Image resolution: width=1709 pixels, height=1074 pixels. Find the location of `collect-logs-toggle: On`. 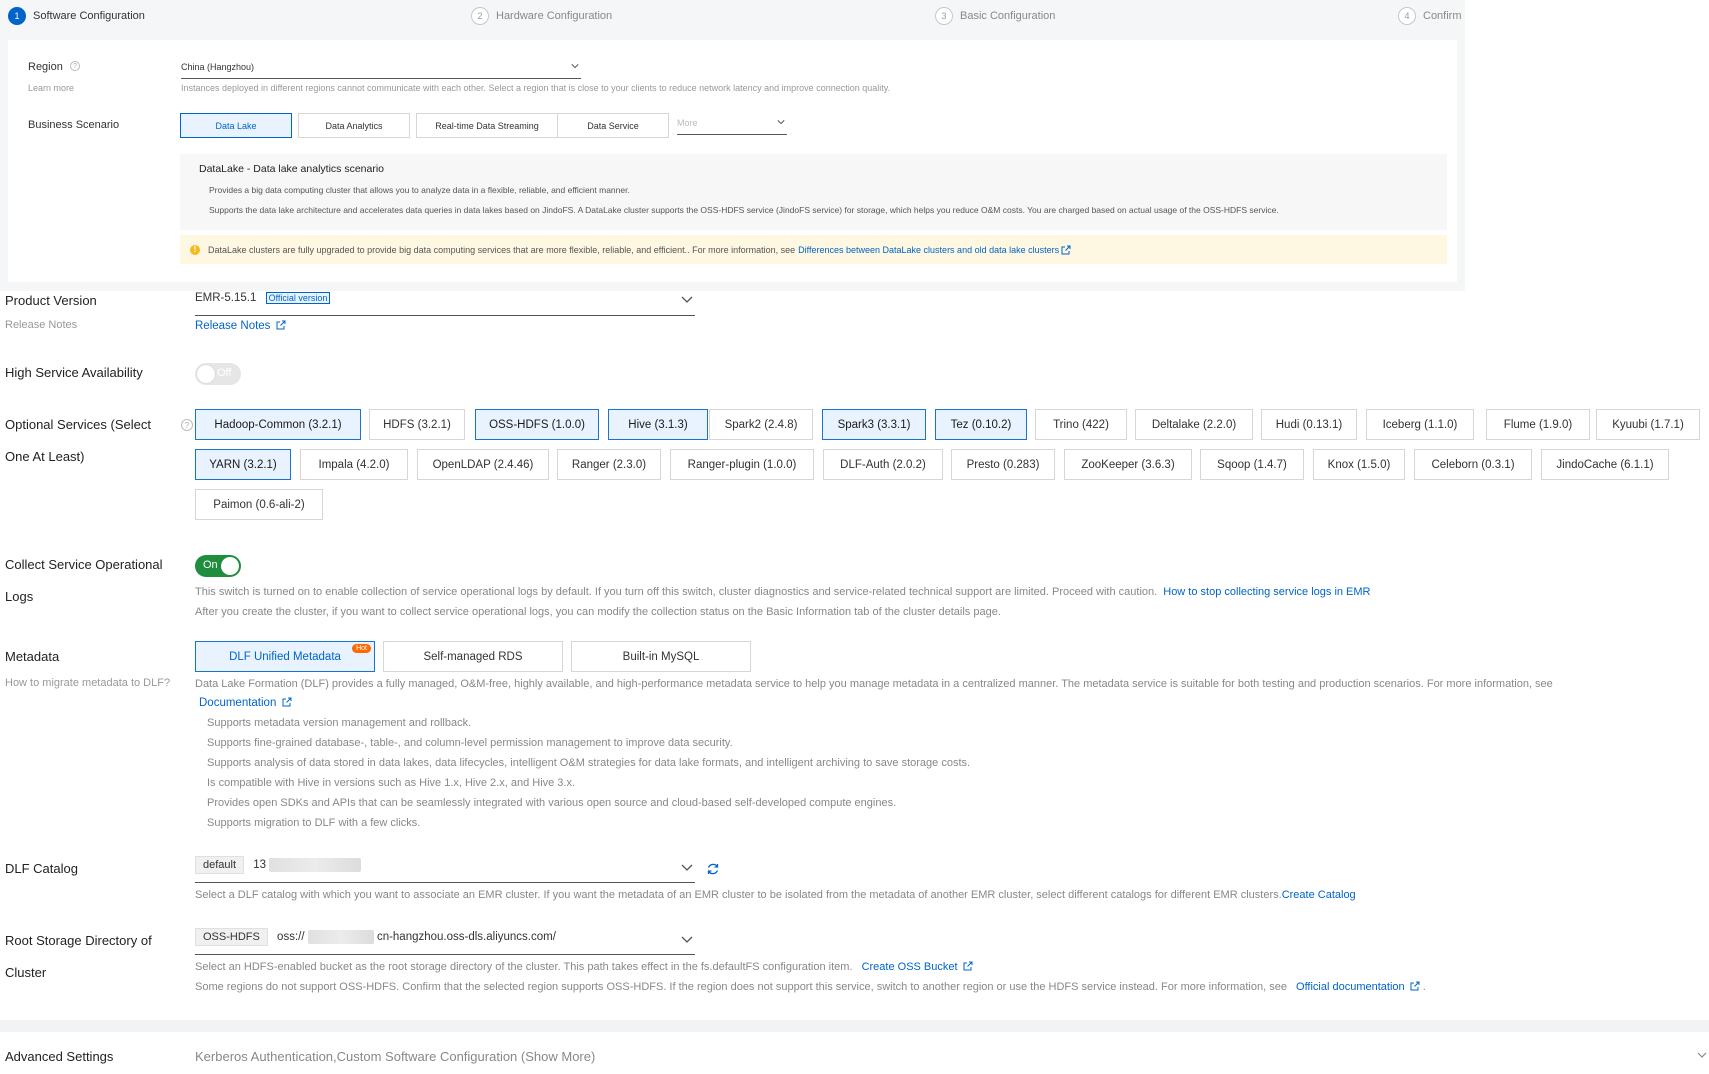

collect-logs-toggle: On is located at coordinates (218, 566).